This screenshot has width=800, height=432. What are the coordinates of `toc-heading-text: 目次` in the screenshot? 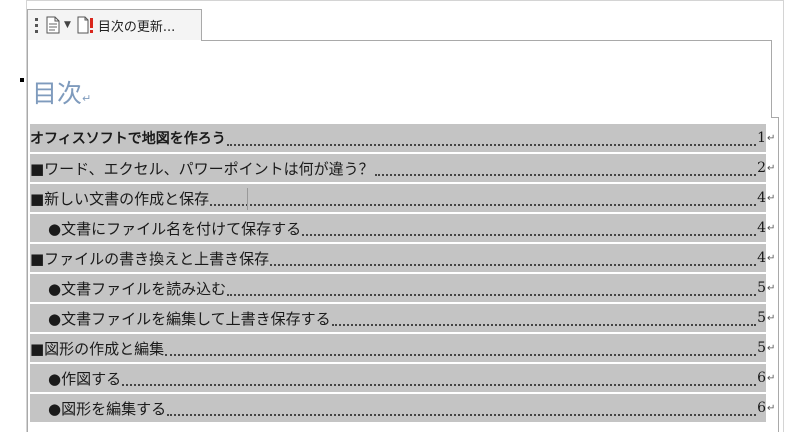 It's located at (57, 93).